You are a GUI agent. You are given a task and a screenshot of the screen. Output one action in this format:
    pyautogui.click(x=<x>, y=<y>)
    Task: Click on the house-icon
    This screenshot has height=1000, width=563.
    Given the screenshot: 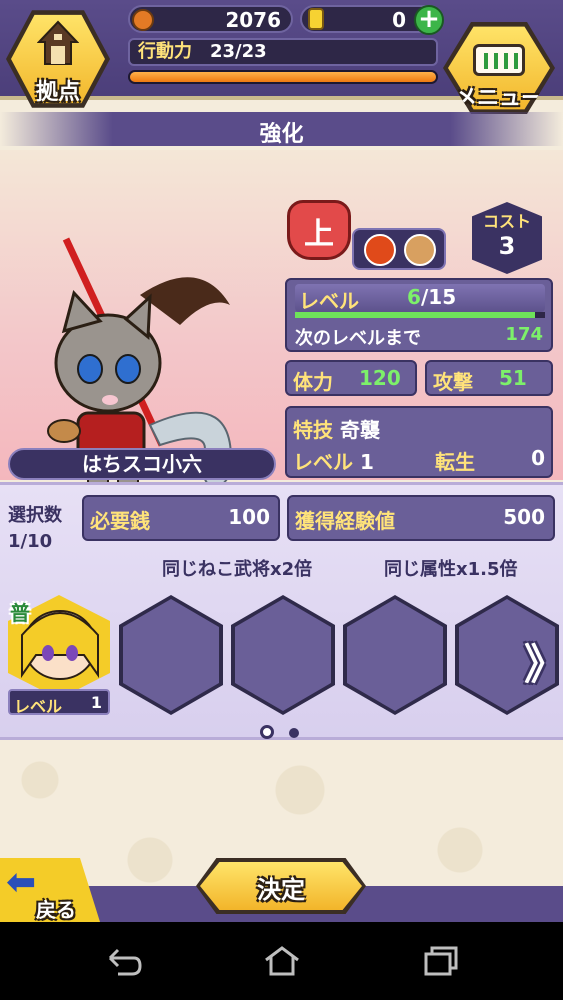 What is the action you would take?
    pyautogui.click(x=58, y=42)
    